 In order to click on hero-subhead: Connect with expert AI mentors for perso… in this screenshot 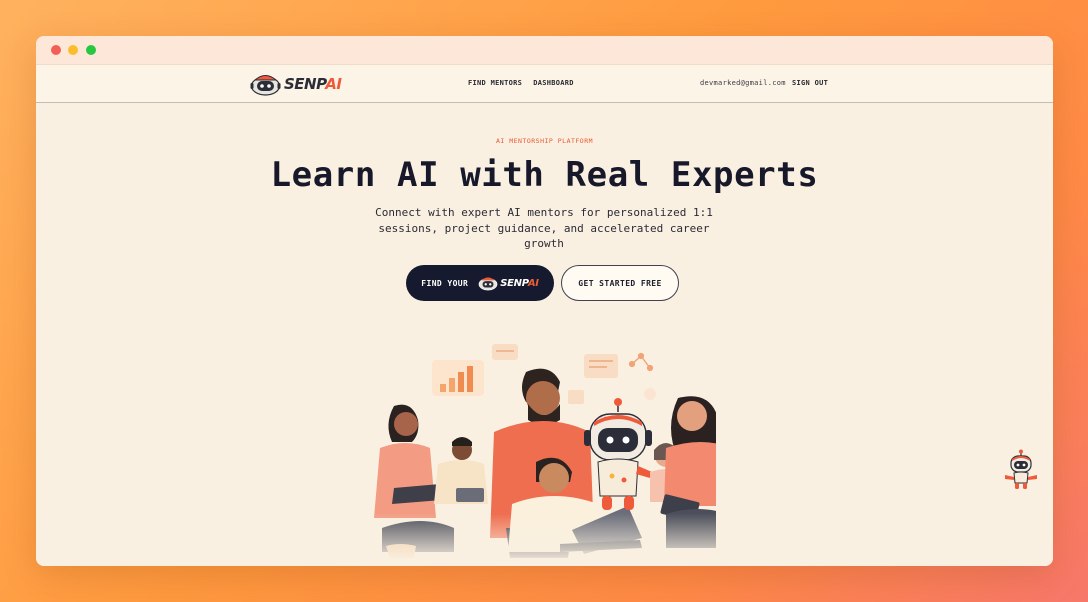, I will do `click(544, 228)`.